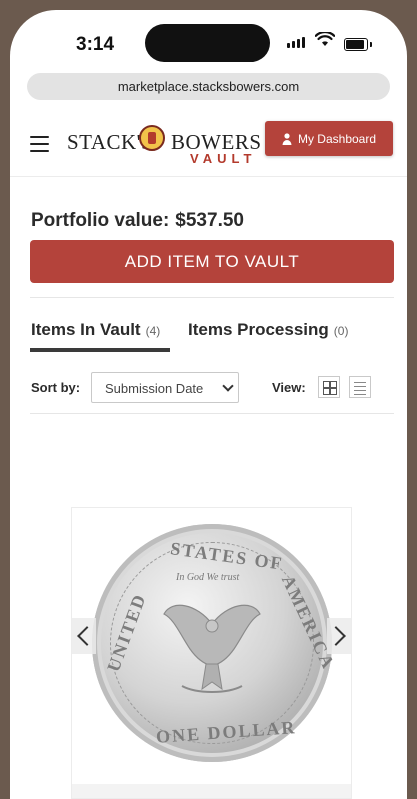 This screenshot has width=417, height=799. What do you see at coordinates (100, 350) in the screenshot?
I see `active-tab-indicator` at bounding box center [100, 350].